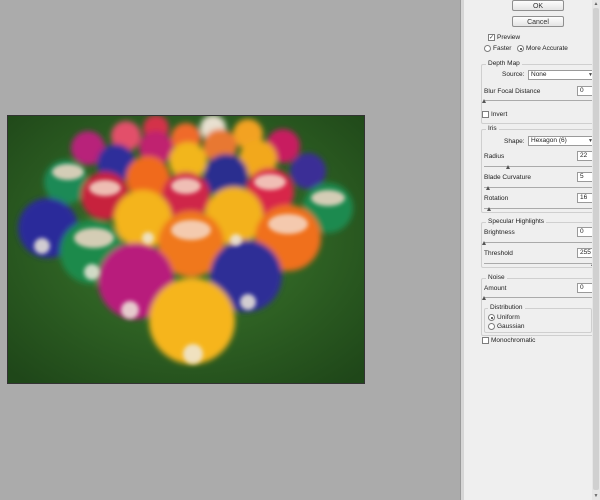 This screenshot has height=500, width=600. I want to click on brightness-label: Brightness, so click(499, 232).